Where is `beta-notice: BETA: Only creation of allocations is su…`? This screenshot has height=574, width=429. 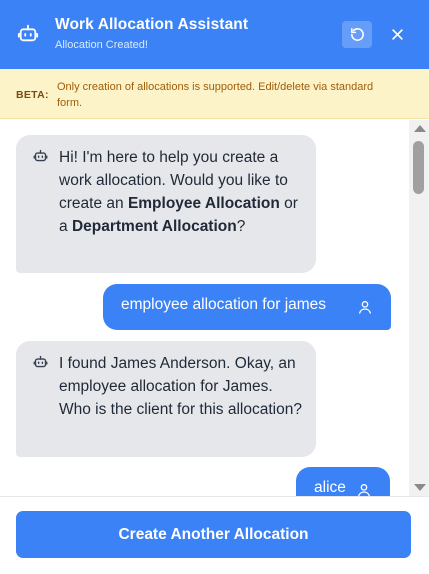 beta-notice: BETA: Only creation of allocations is su… is located at coordinates (214, 94).